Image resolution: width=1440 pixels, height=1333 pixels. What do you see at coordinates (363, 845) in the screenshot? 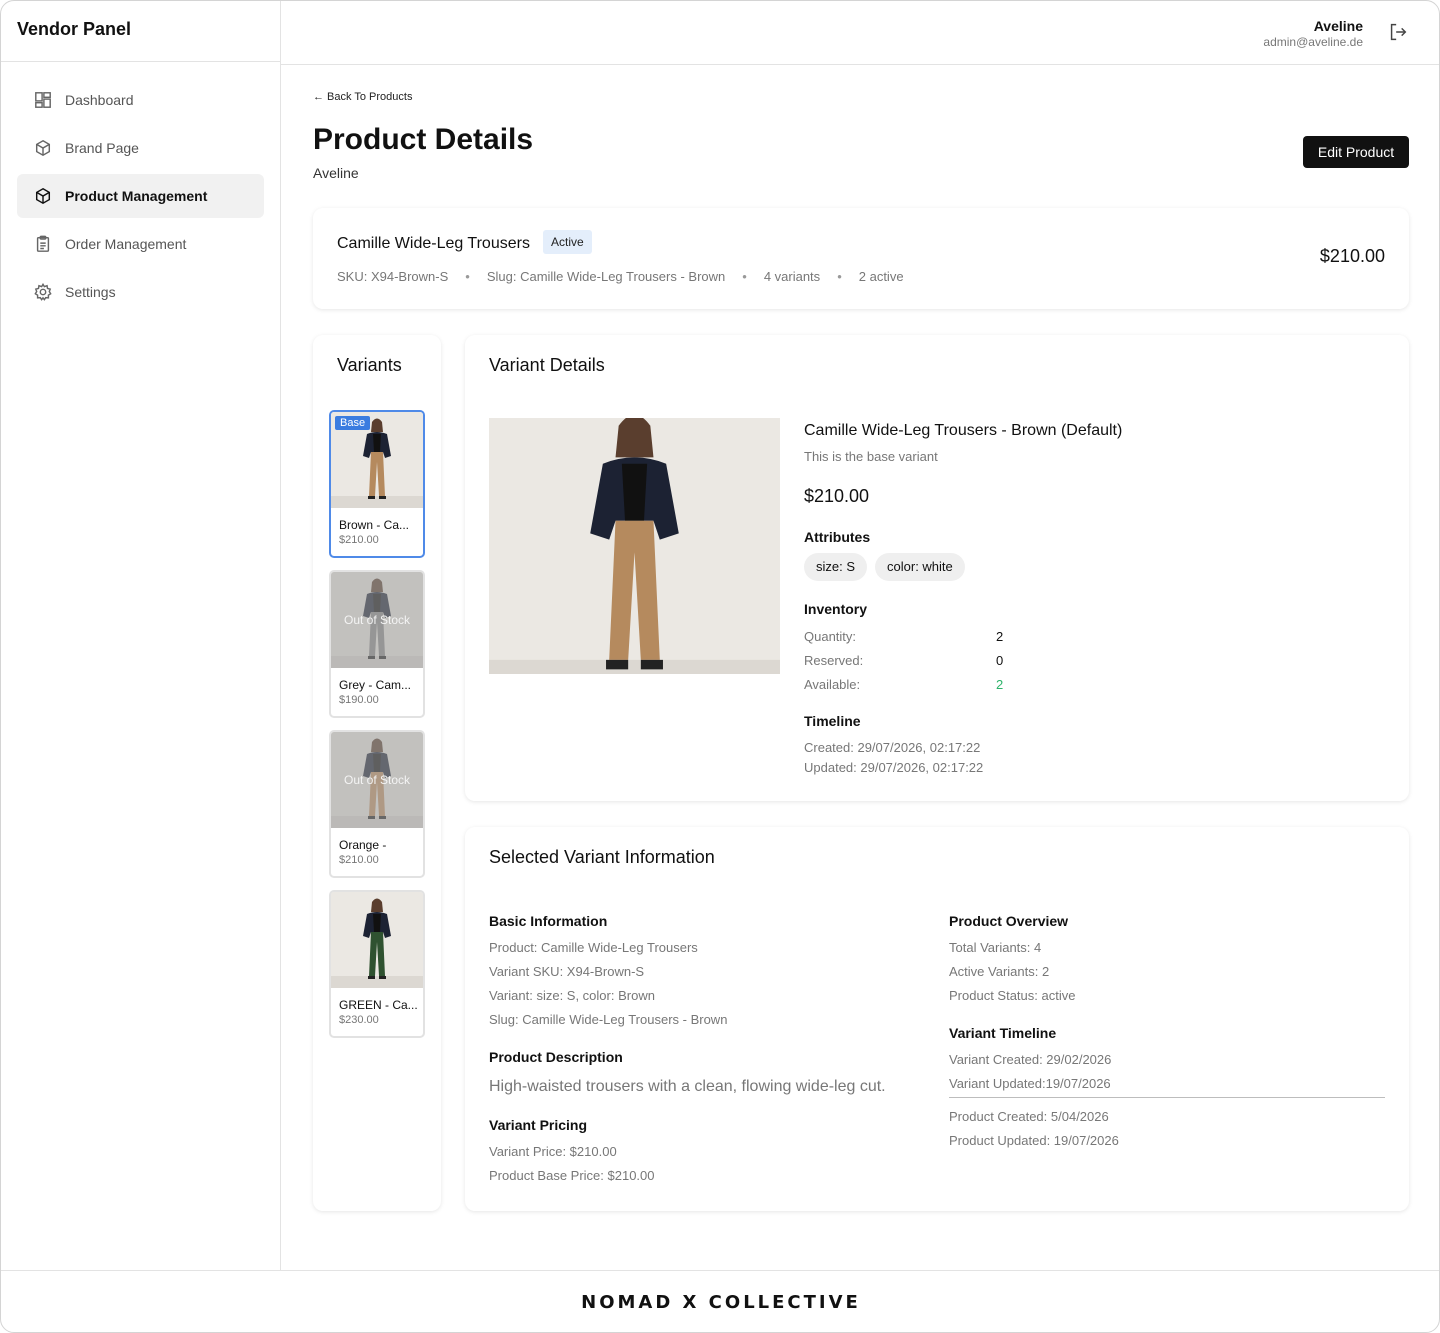
I see `variant-name: Orange -` at bounding box center [363, 845].